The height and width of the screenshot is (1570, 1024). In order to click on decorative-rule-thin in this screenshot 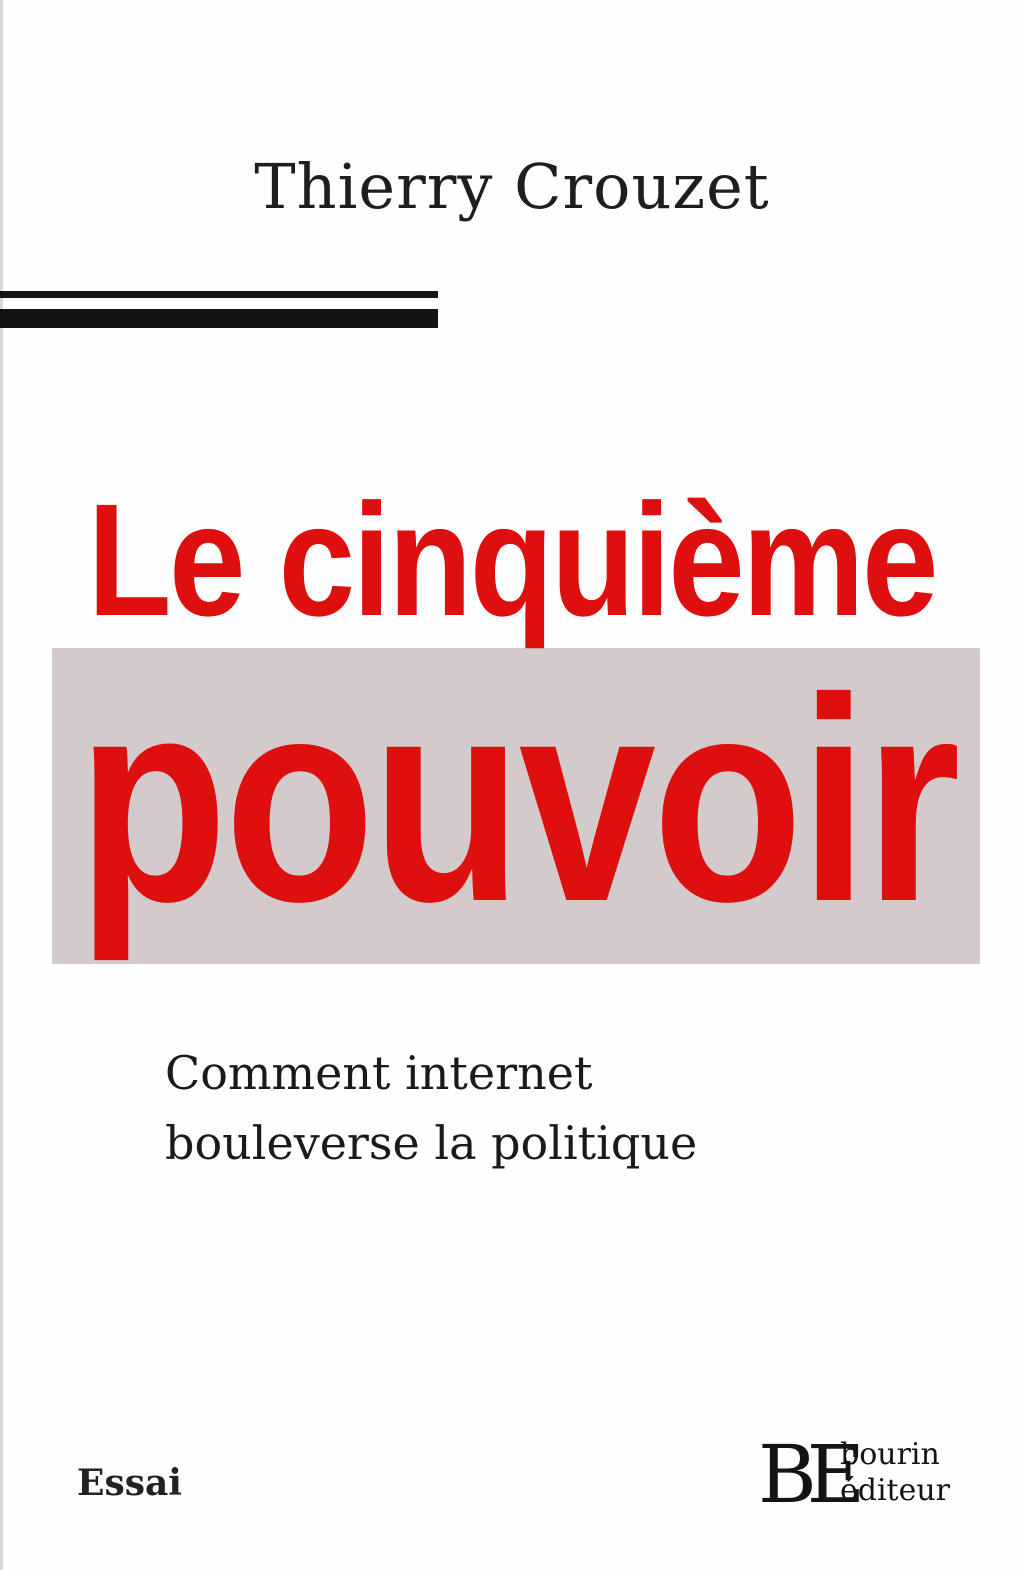, I will do `click(219, 294)`.